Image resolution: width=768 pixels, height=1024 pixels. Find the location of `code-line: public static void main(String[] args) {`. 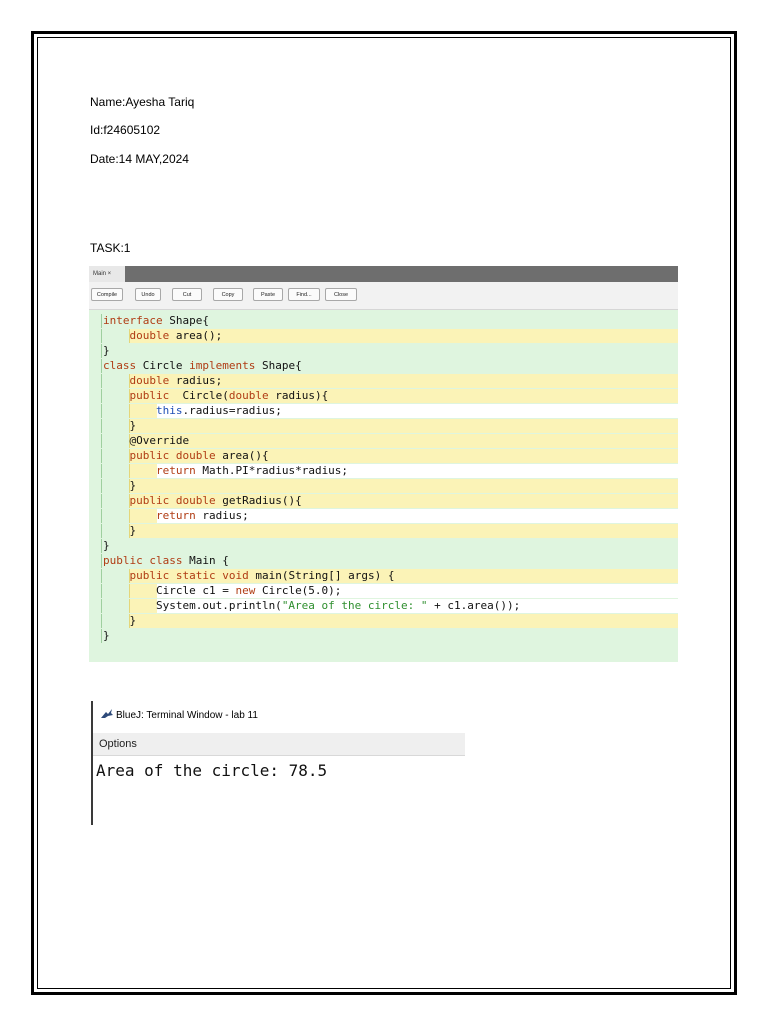

code-line: public static void main(String[] args) { is located at coordinates (383, 576).